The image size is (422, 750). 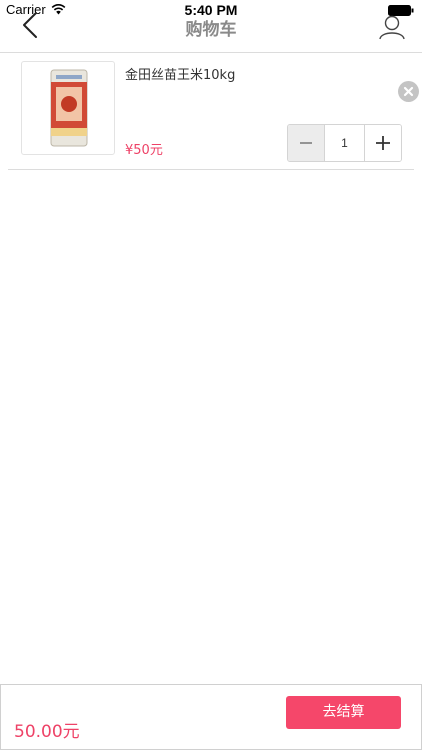 I want to click on total-price: 50.00元, so click(x=47, y=732).